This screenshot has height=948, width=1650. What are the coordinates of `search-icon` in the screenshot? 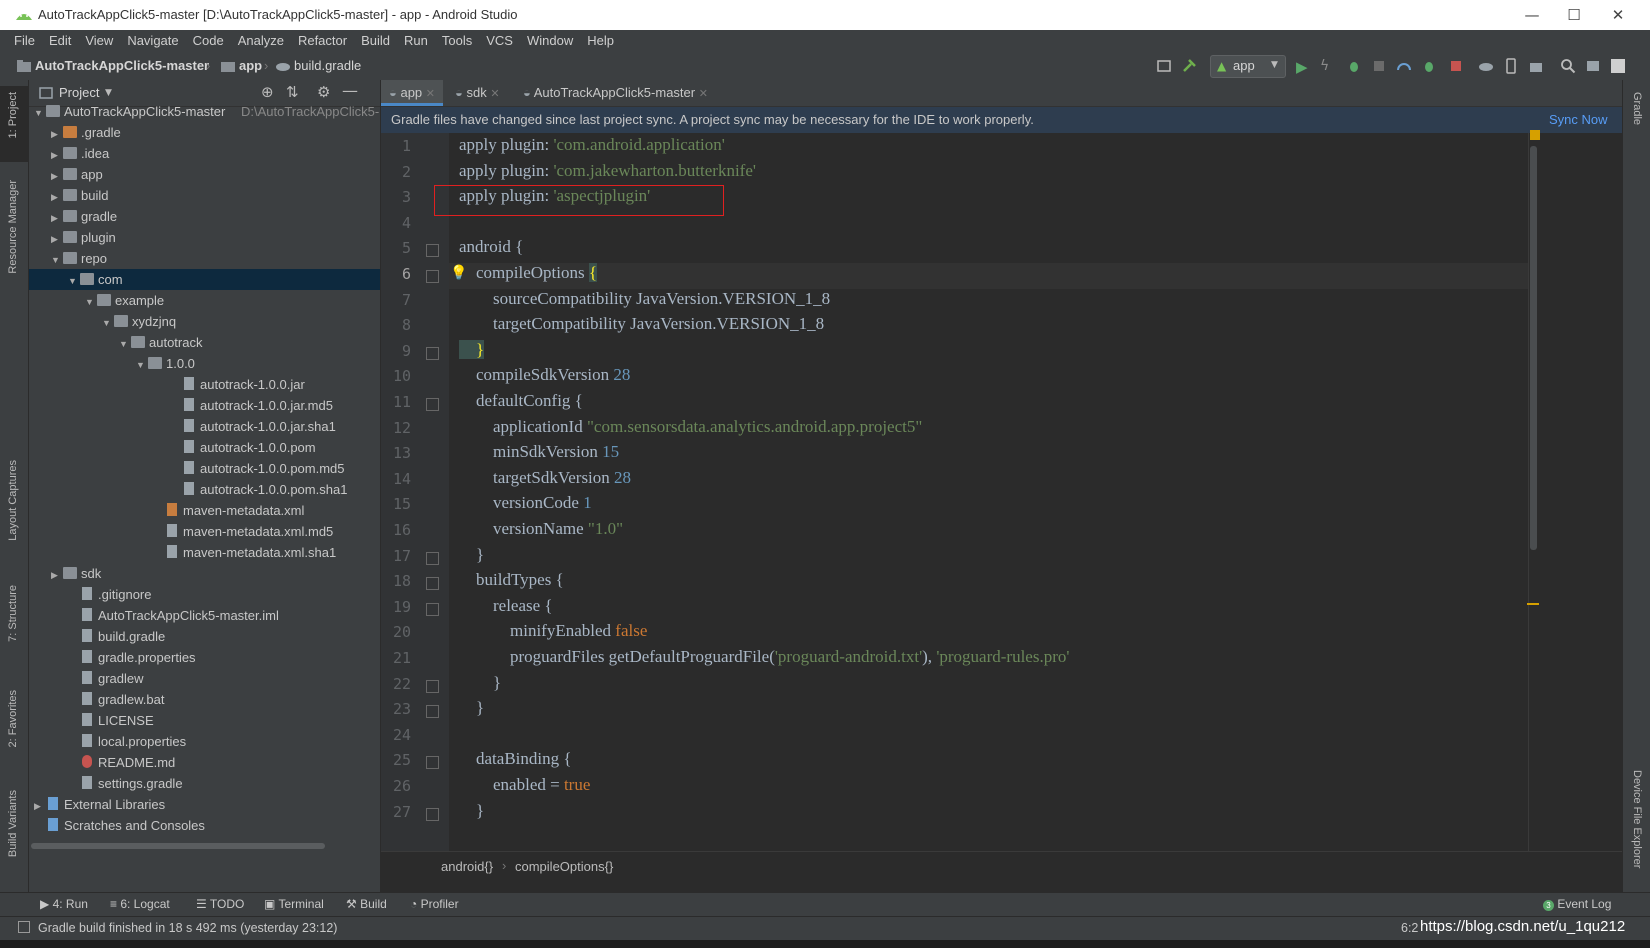 It's located at (1568, 66).